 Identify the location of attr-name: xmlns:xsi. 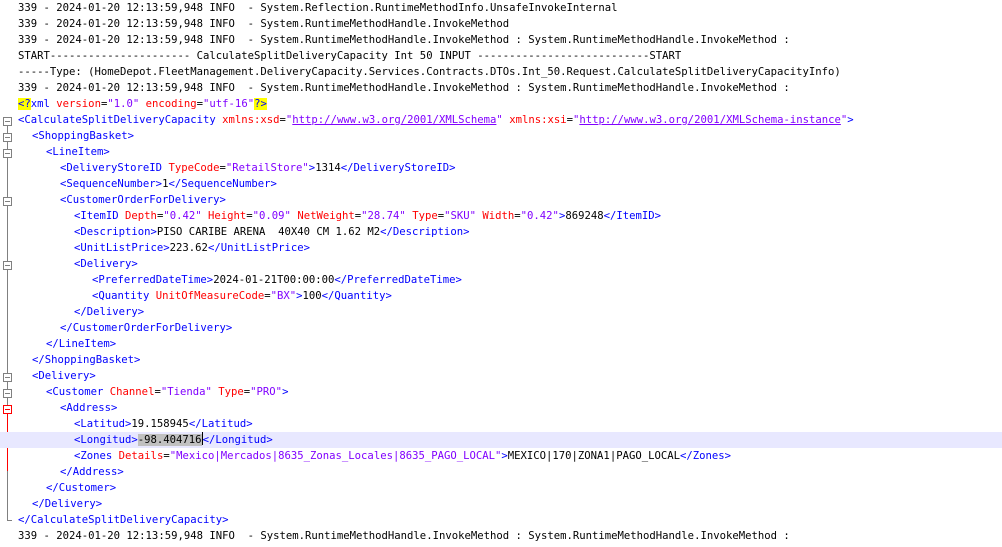
(538, 120).